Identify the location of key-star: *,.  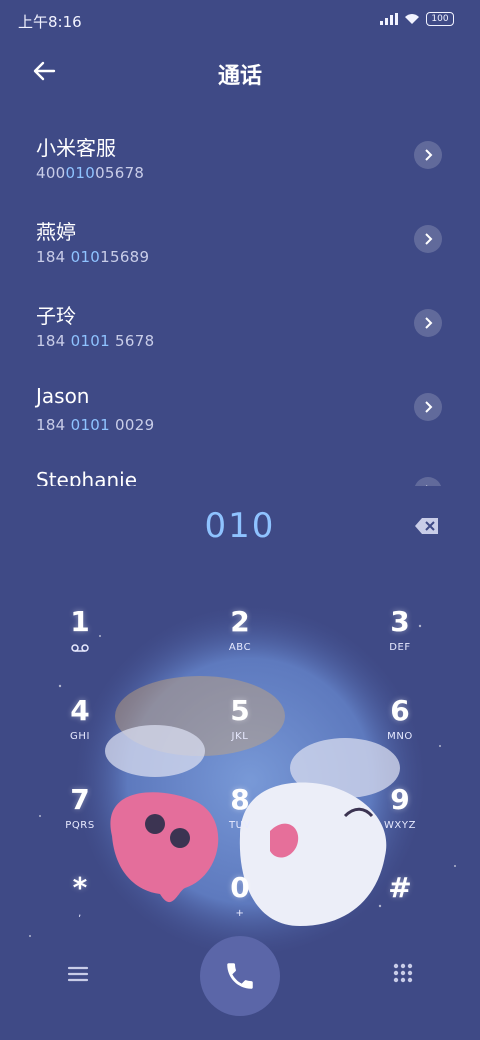
(80, 912).